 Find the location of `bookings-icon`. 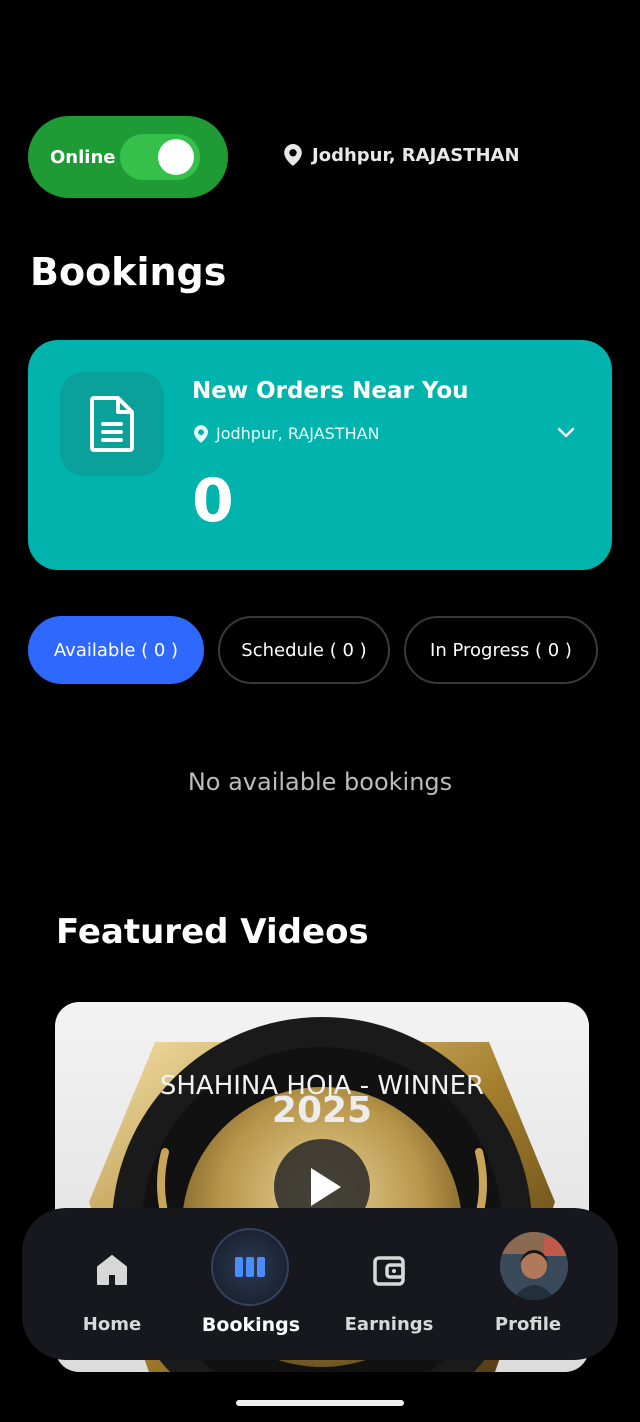

bookings-icon is located at coordinates (250, 1267).